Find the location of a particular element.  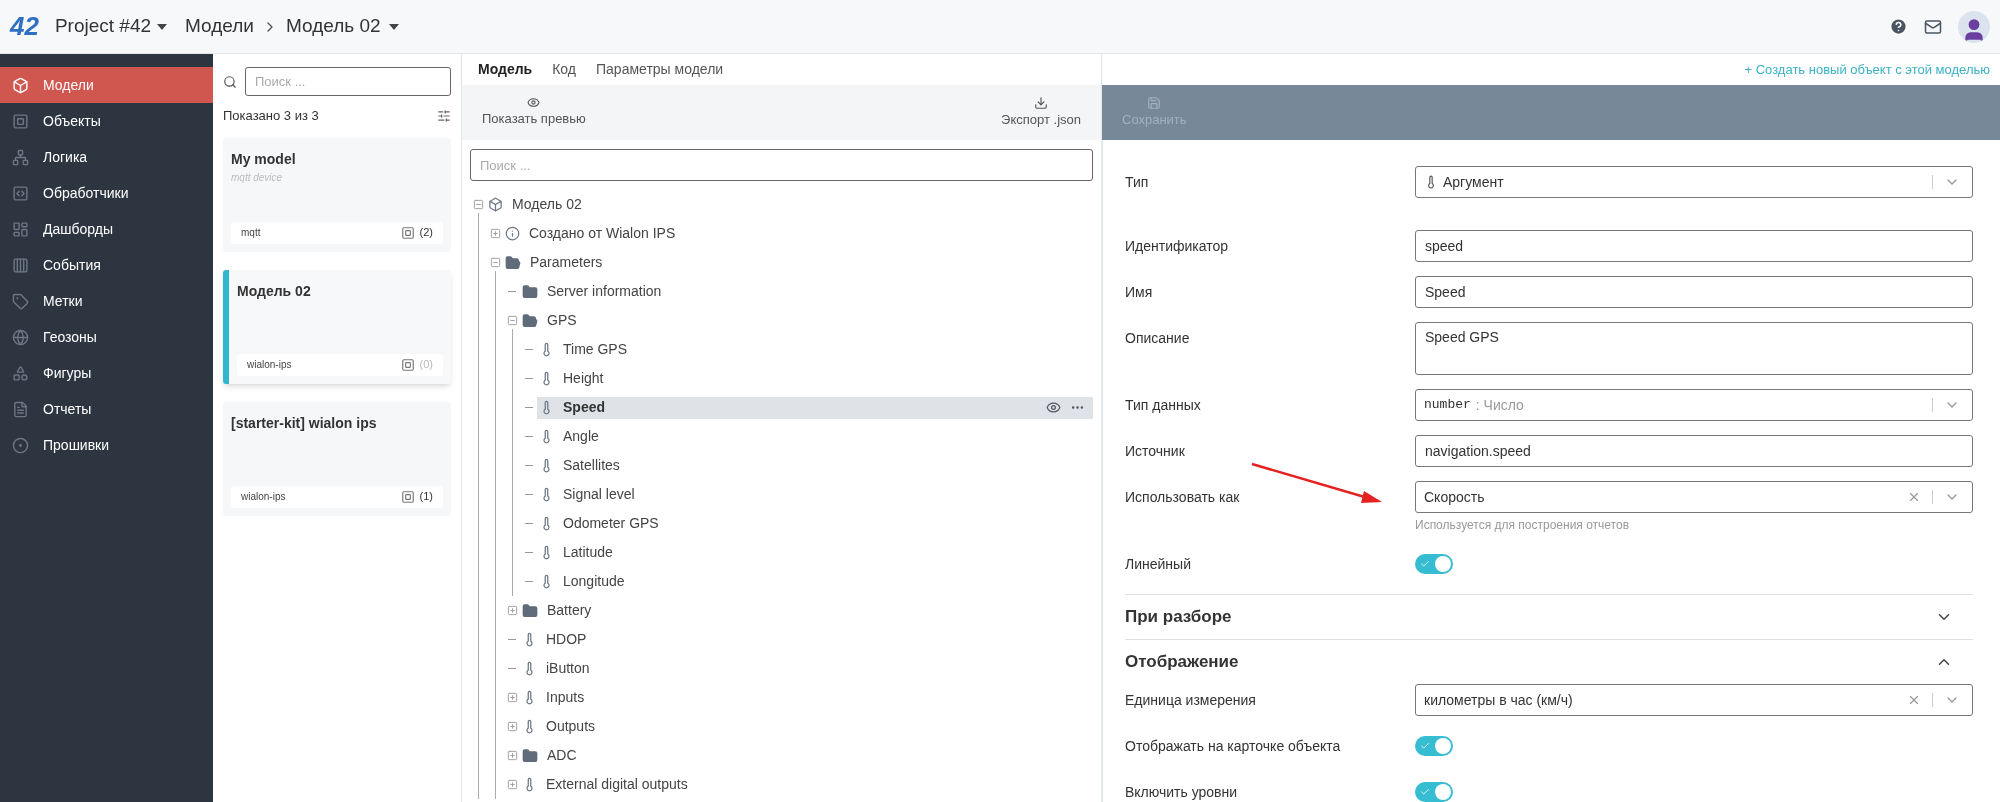

tree-item: Odometer GPS is located at coordinates (815, 523).